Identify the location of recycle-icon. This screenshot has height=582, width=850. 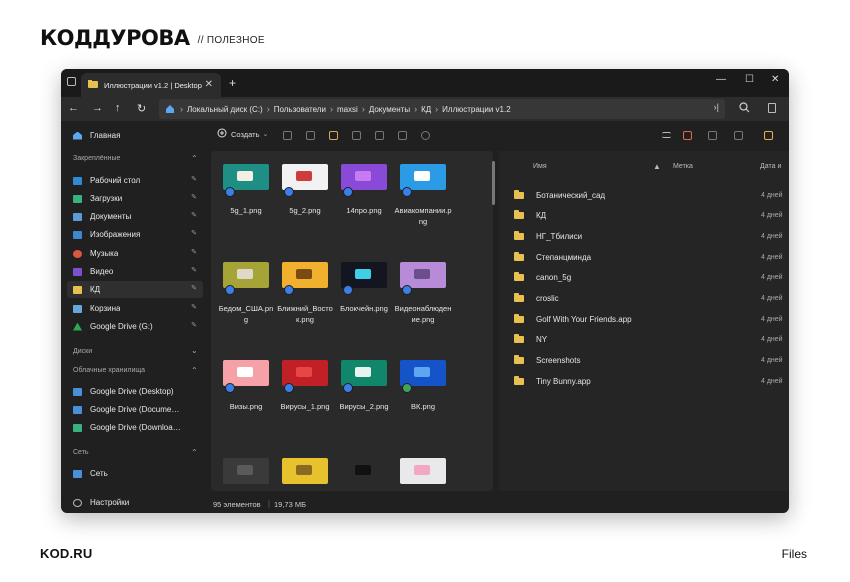
(772, 108).